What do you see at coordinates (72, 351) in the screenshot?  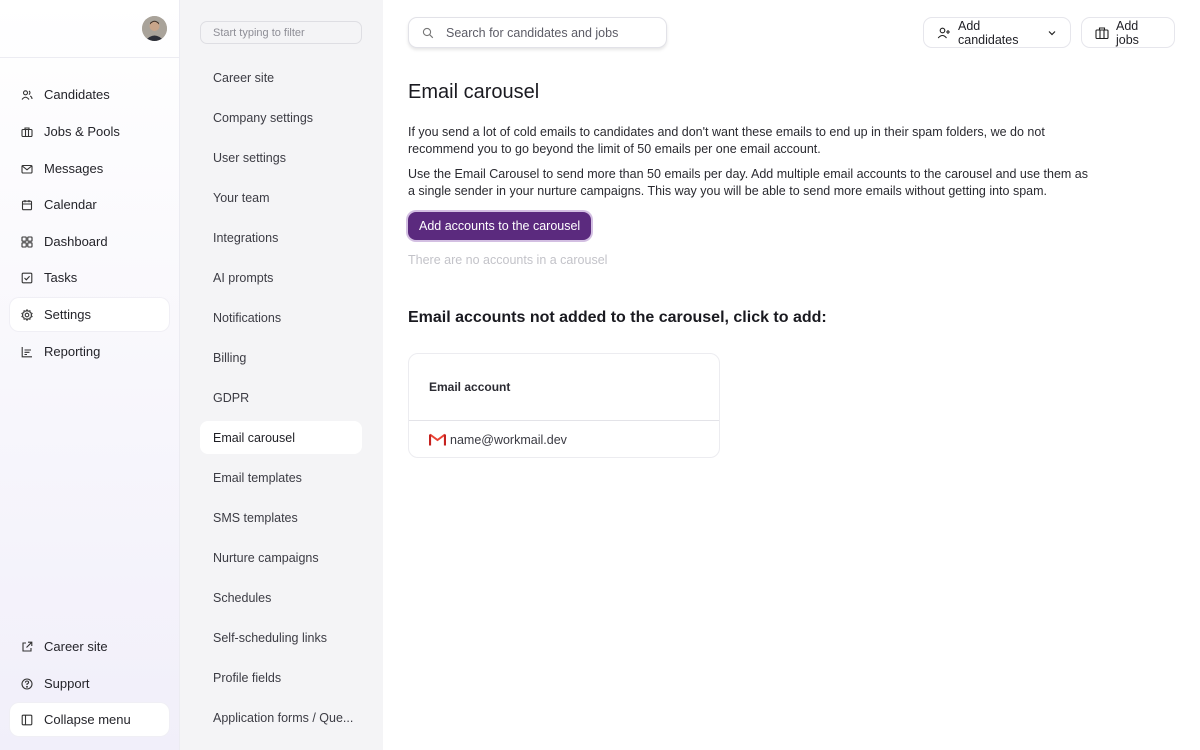 I see `nav-item-label: Reporting` at bounding box center [72, 351].